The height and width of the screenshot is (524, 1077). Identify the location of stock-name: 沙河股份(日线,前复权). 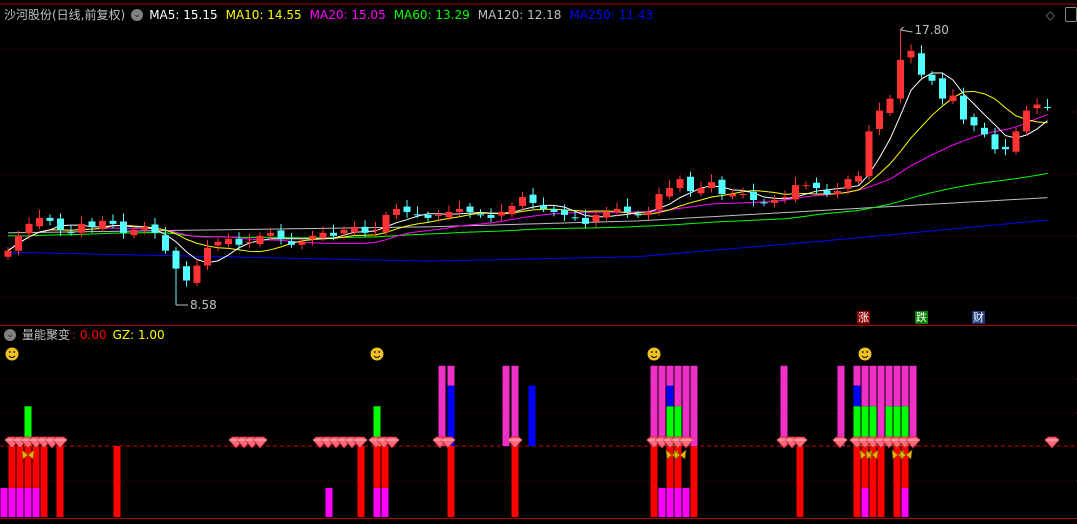
(65, 15).